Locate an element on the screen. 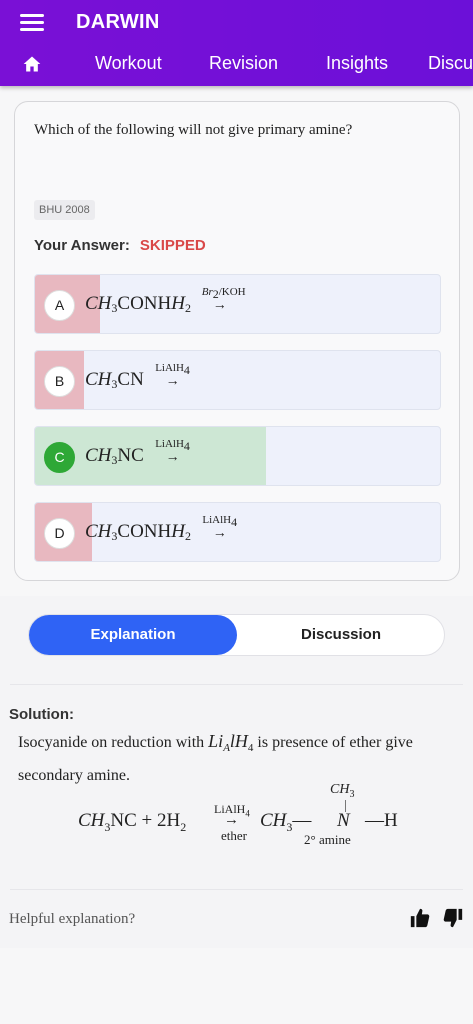  tab-explanation: Explanation is located at coordinates (133, 635).